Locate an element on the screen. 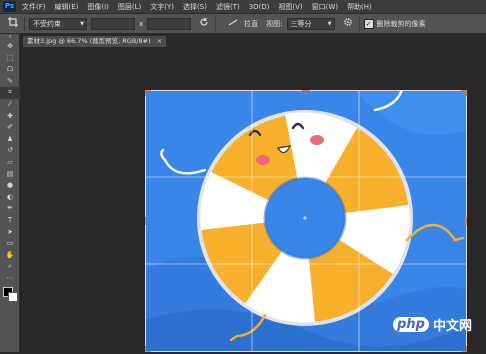 Image resolution: width=486 pixels, height=354 pixels. menu-help: 帮助(H) is located at coordinates (359, 7).